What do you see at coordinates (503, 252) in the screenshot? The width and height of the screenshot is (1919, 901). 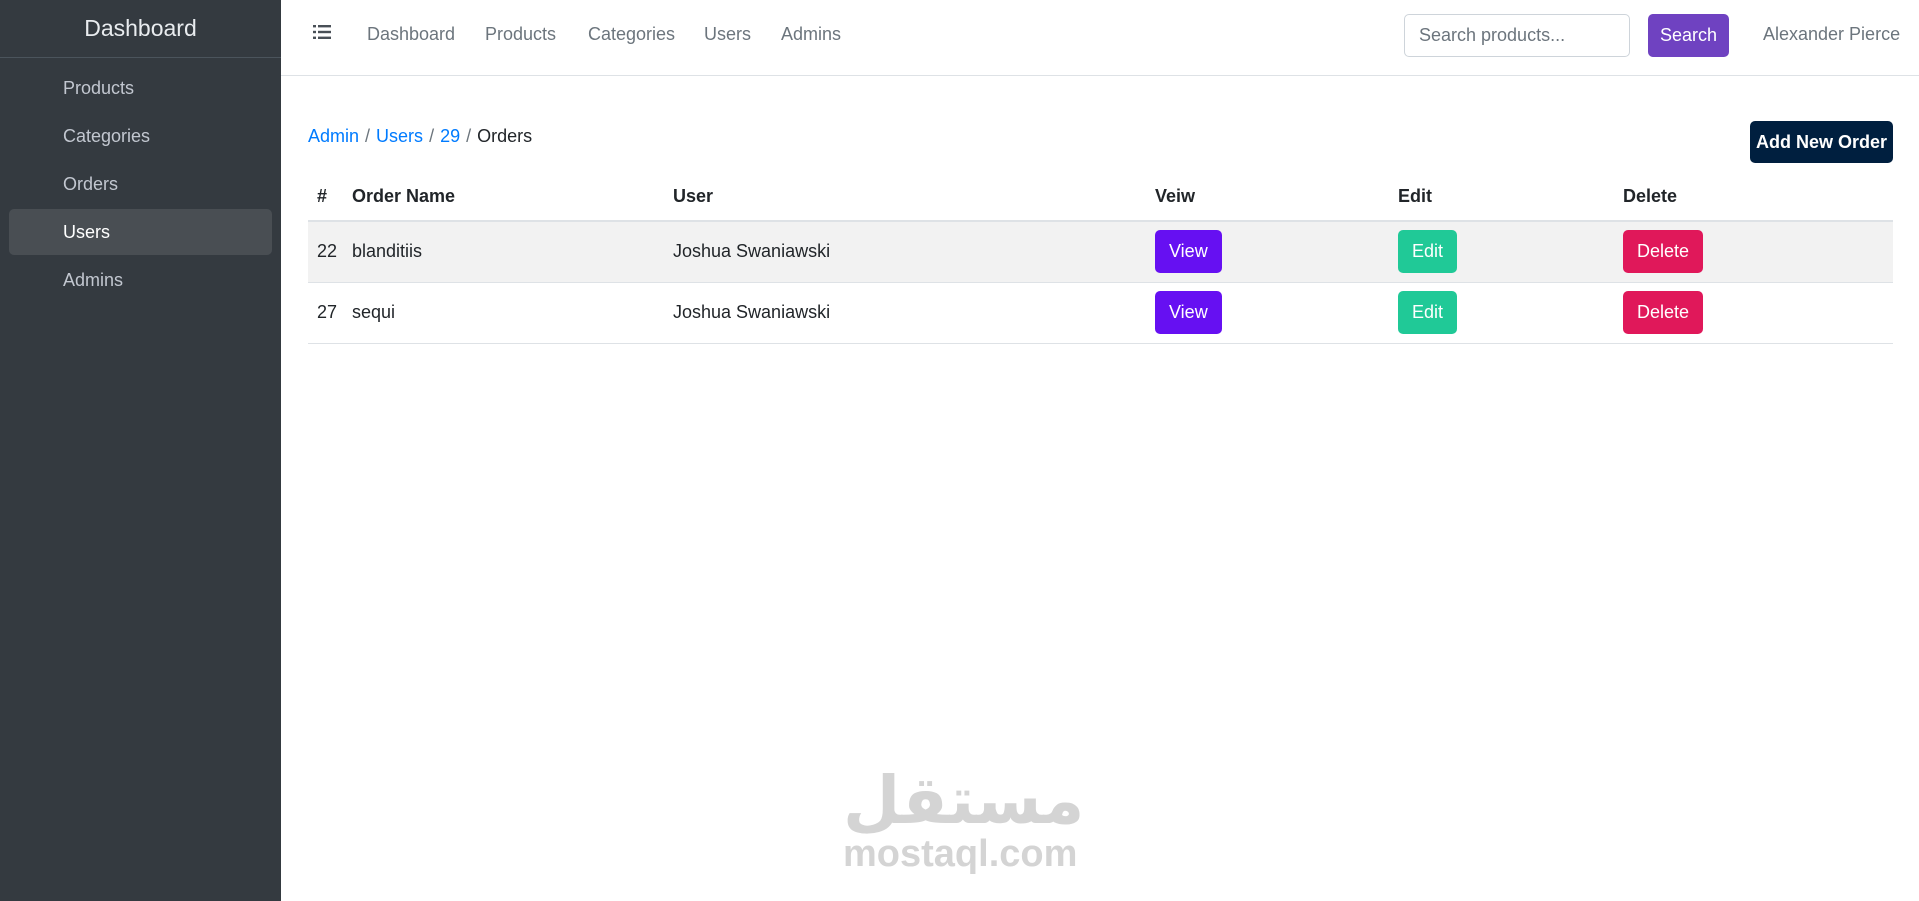 I see `order-name: blanditiis` at bounding box center [503, 252].